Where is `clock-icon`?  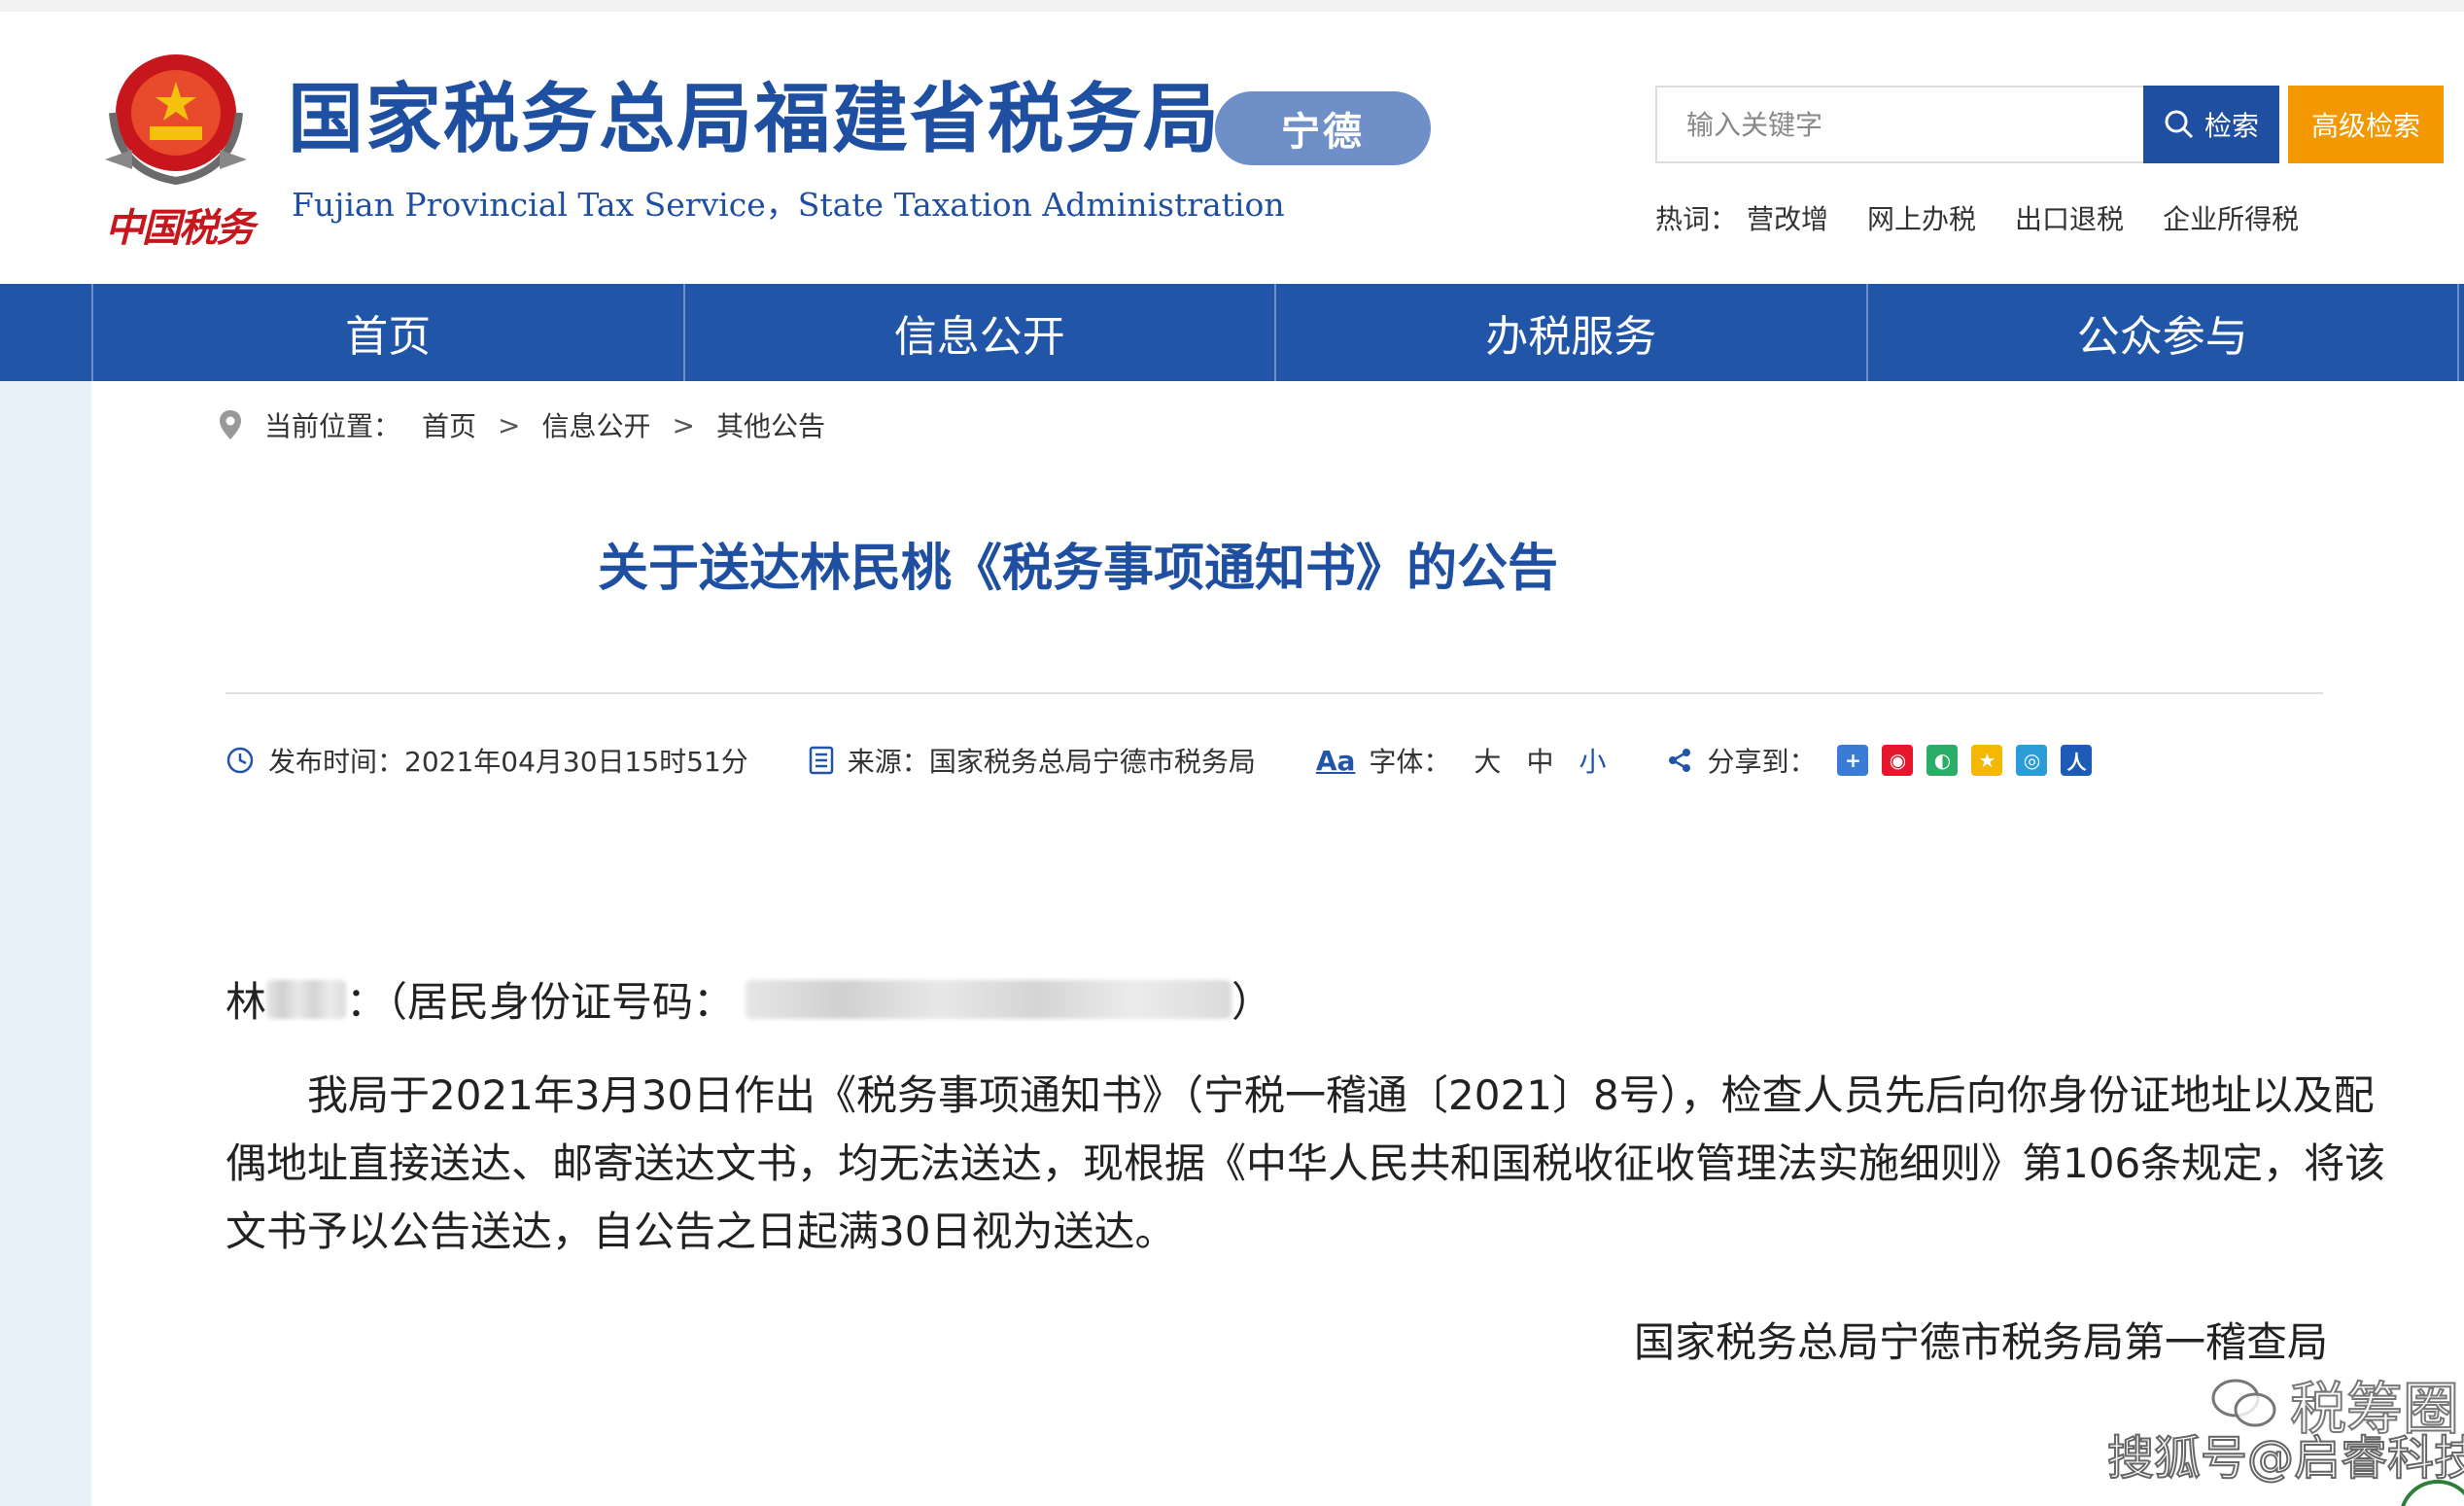 clock-icon is located at coordinates (240, 760).